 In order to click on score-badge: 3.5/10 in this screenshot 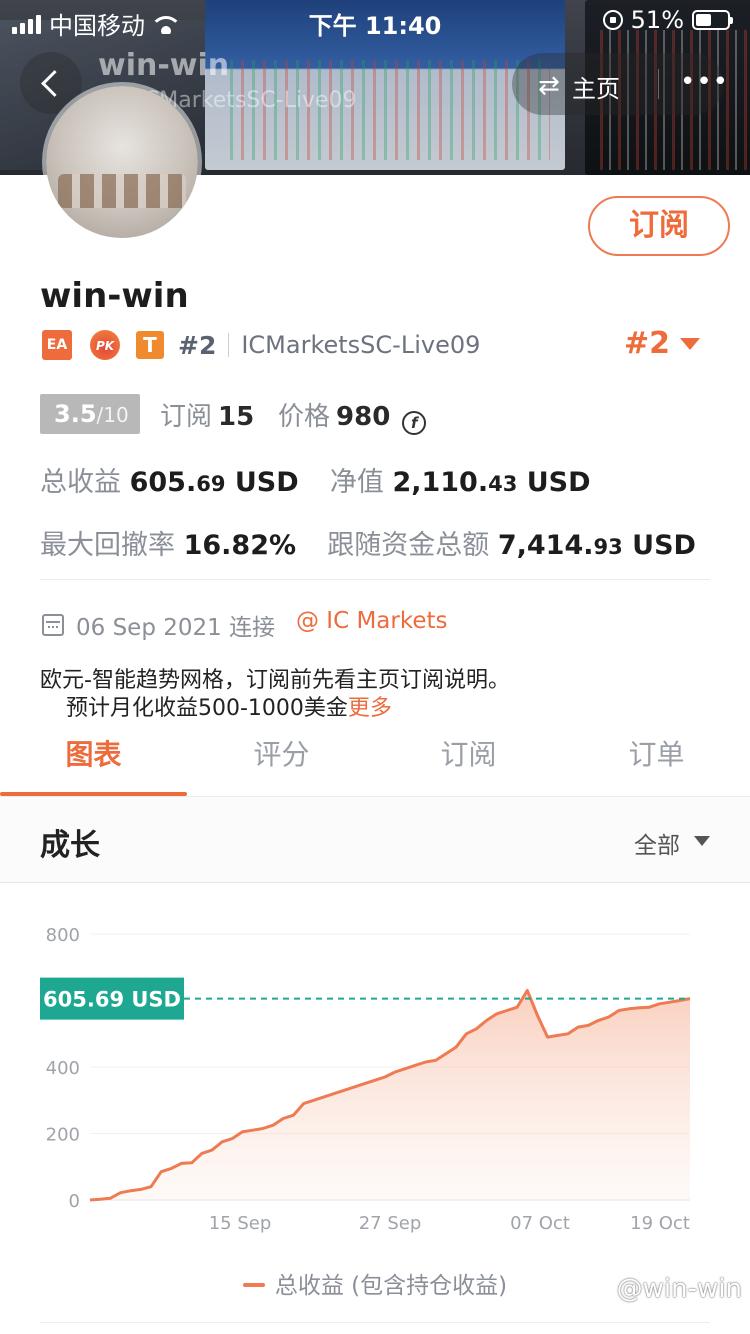, I will do `click(90, 414)`.